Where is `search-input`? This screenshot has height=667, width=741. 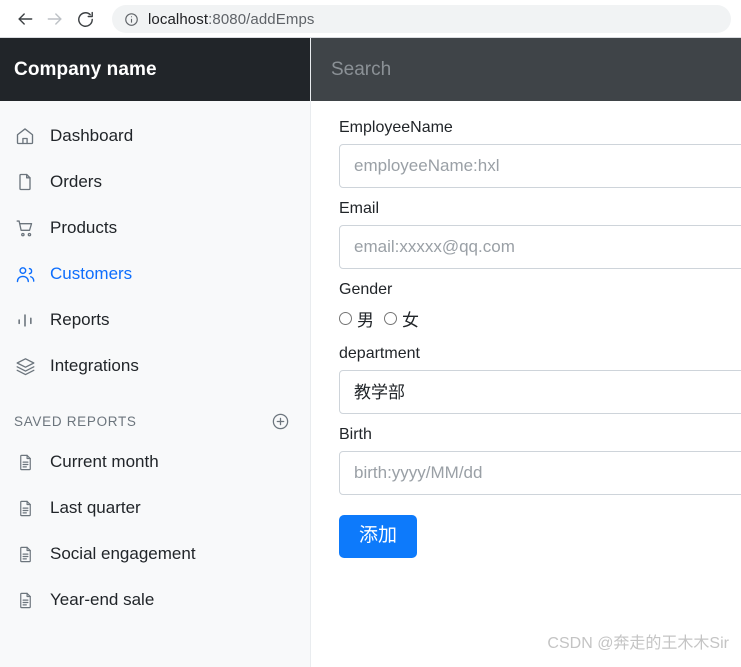 search-input is located at coordinates (536, 69).